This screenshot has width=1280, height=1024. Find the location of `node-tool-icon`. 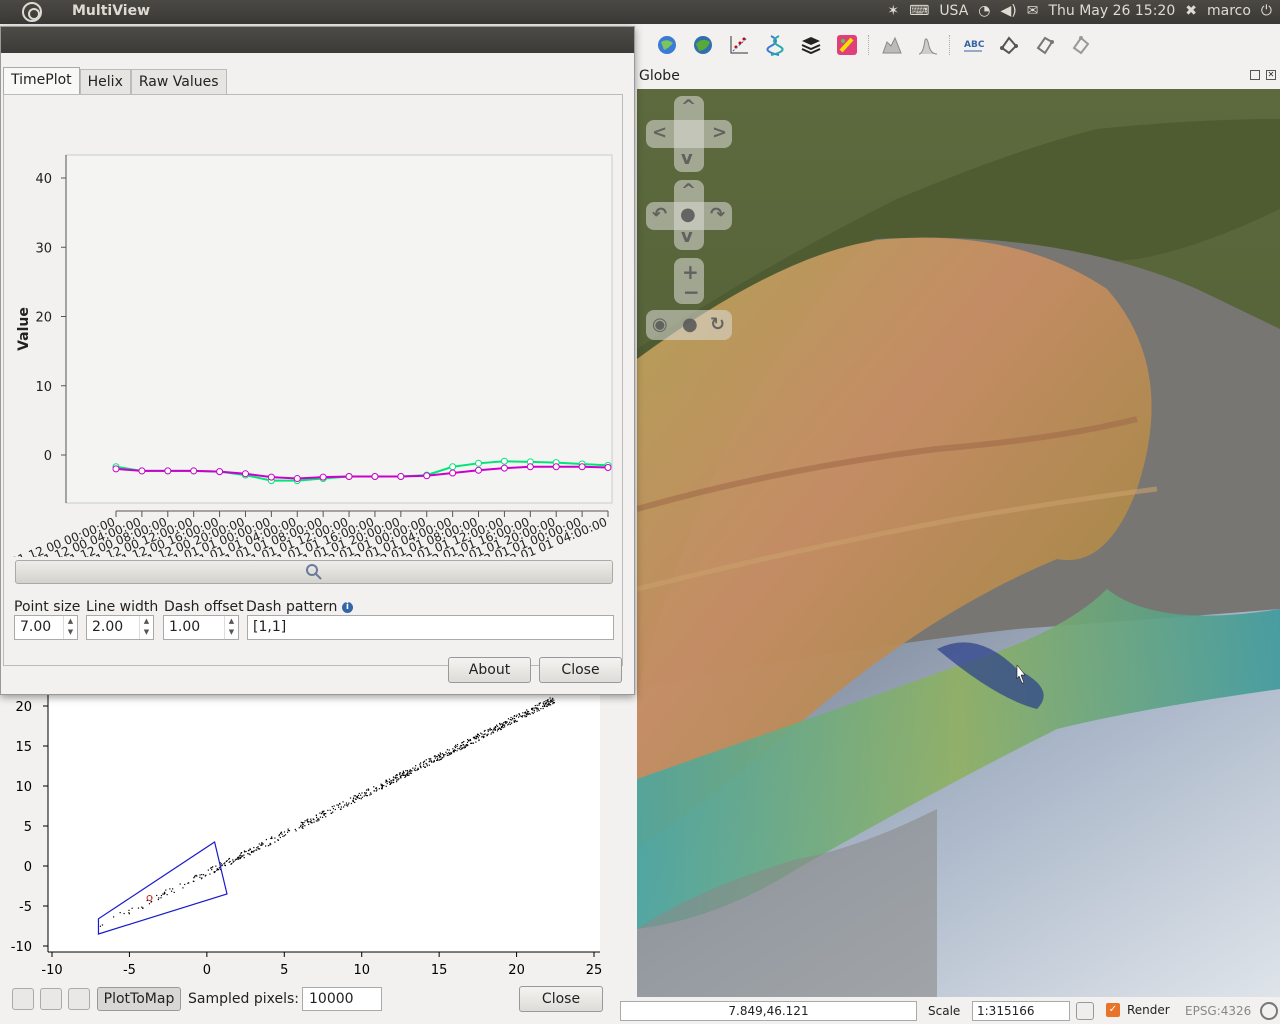

node-tool-icon is located at coordinates (1009, 45).